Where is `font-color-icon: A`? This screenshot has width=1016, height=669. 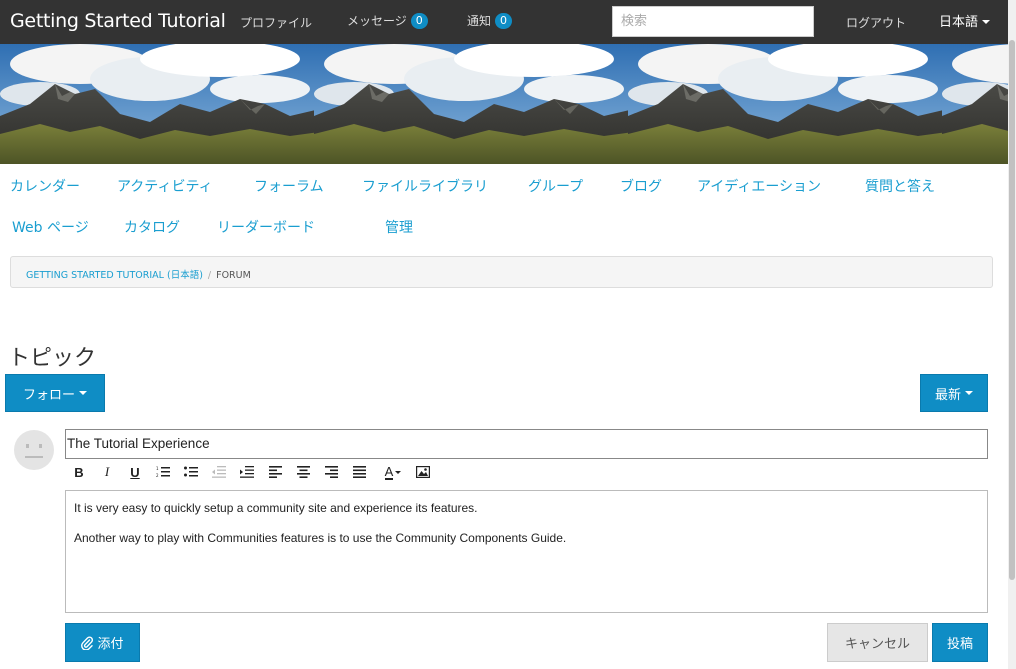 font-color-icon: A is located at coordinates (393, 472).